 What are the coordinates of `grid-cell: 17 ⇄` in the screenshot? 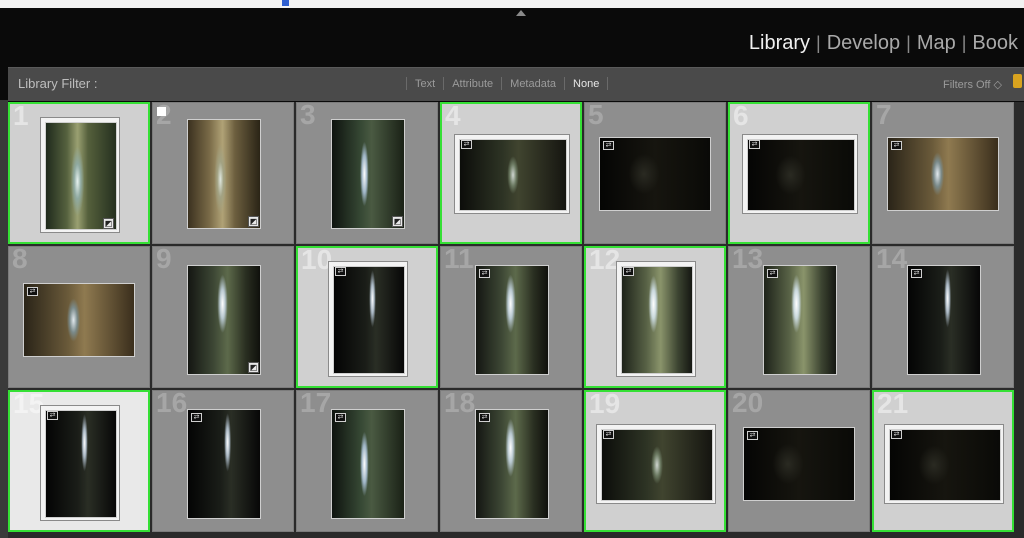 It's located at (367, 461).